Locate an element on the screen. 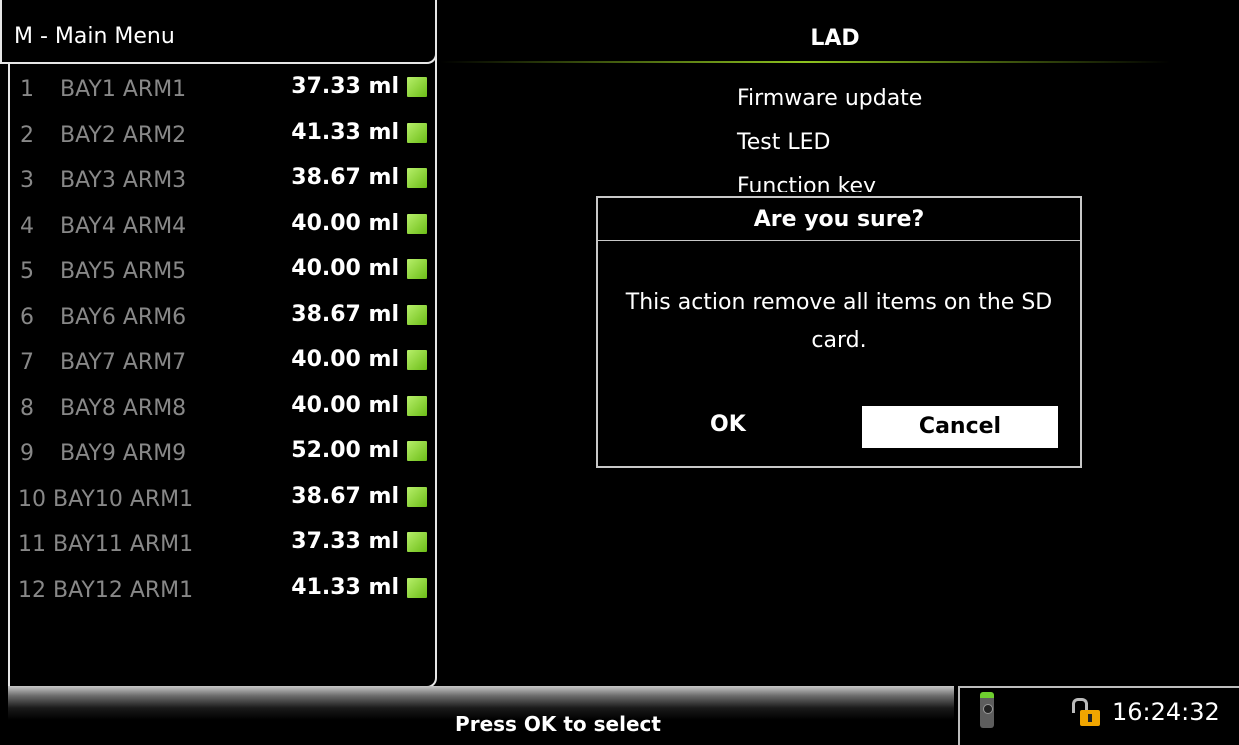 This screenshot has width=1239, height=745. system-tray: 16:24:32 is located at coordinates (1098, 715).